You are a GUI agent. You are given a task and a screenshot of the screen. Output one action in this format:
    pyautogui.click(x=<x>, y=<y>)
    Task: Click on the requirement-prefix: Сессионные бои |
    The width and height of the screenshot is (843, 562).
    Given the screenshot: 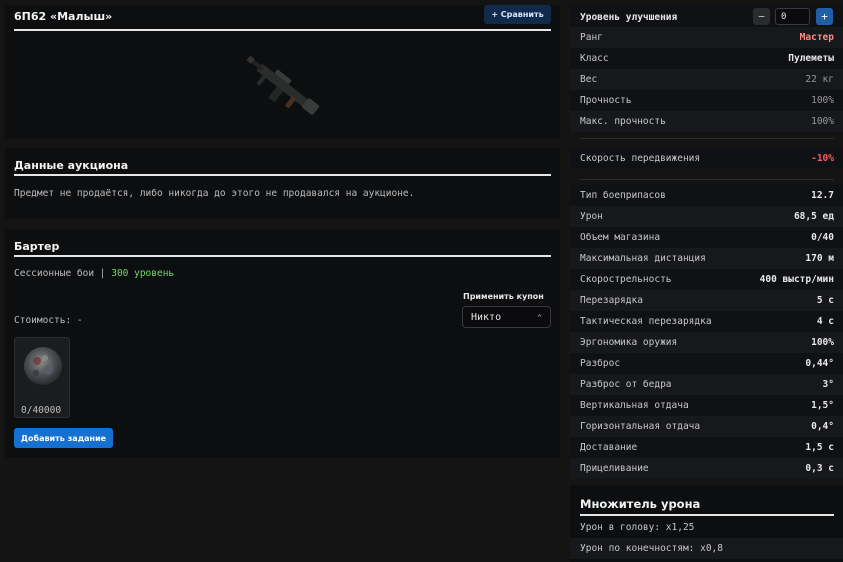 What is the action you would take?
    pyautogui.click(x=63, y=273)
    